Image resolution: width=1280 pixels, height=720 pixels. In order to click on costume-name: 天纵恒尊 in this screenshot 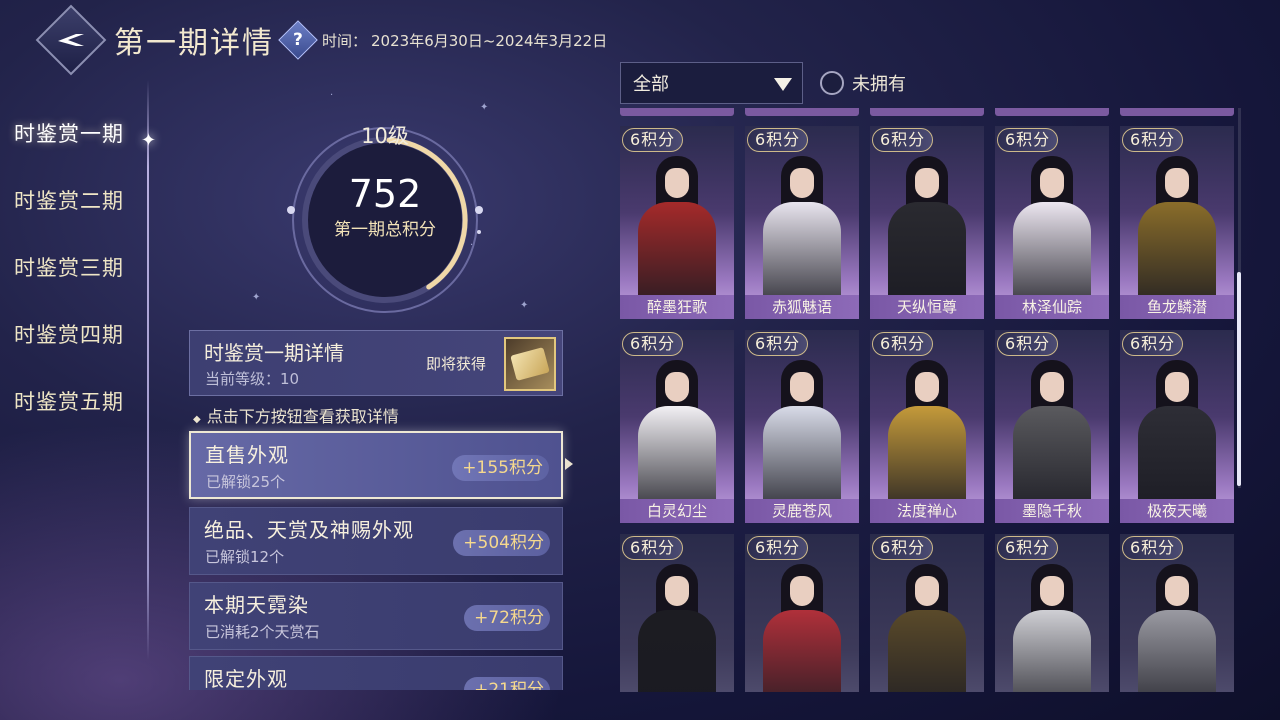, I will do `click(927, 307)`.